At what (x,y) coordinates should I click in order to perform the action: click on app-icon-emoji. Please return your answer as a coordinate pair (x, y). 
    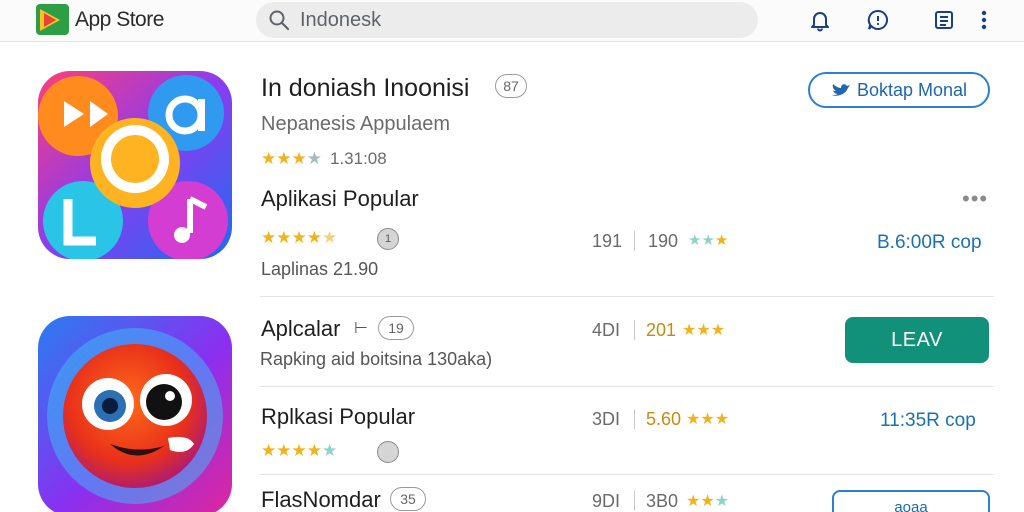
    Looking at the image, I should click on (135, 414).